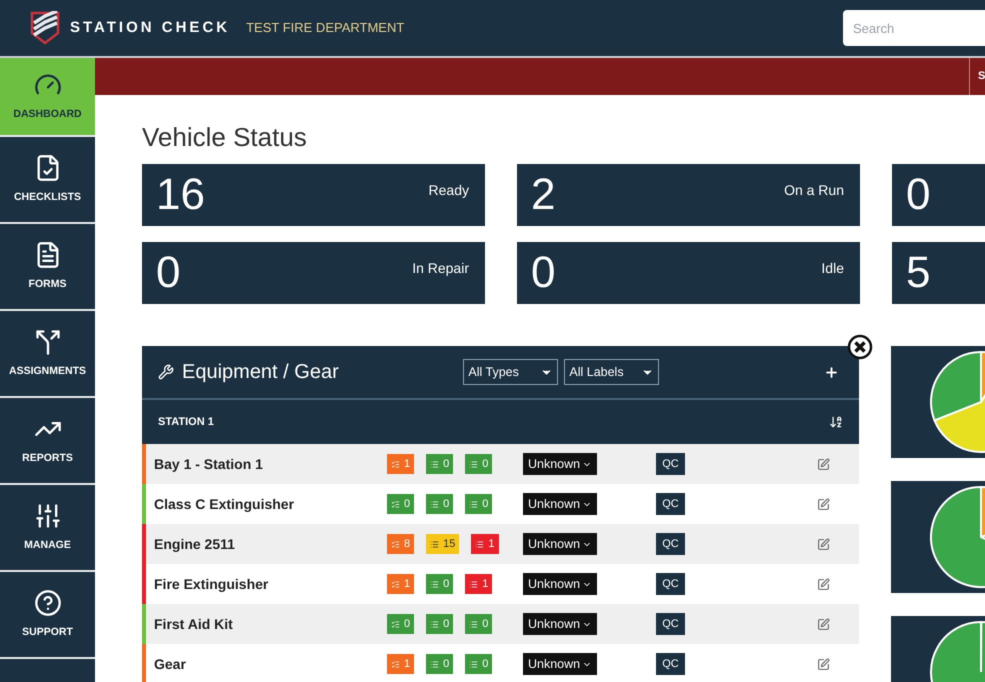 The image size is (985, 682). I want to click on count-badge: 15, so click(443, 544).